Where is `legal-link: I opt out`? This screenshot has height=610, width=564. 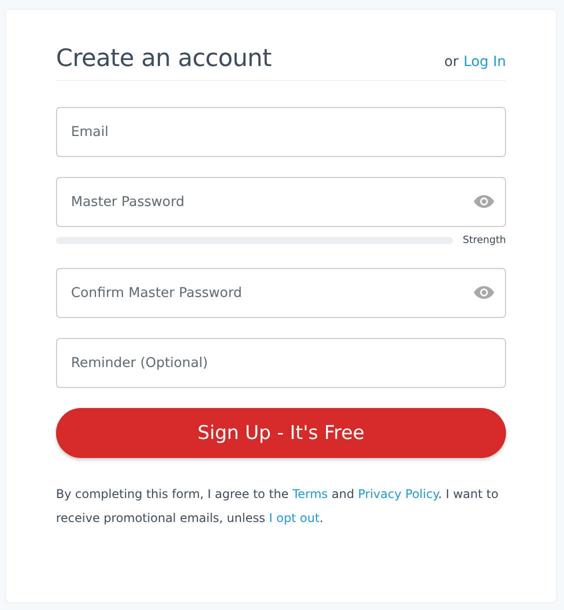
legal-link: I opt out is located at coordinates (294, 518).